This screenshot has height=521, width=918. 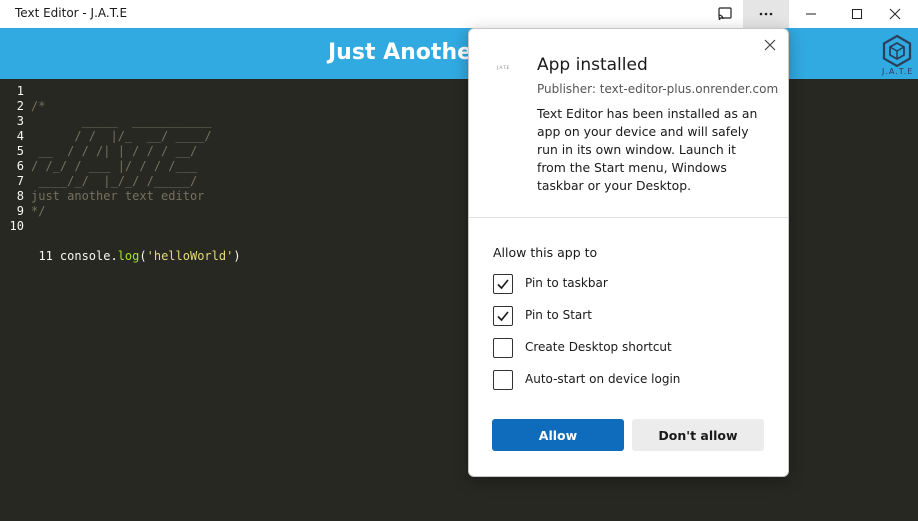 I want to click on line-number: 10, so click(x=16, y=226).